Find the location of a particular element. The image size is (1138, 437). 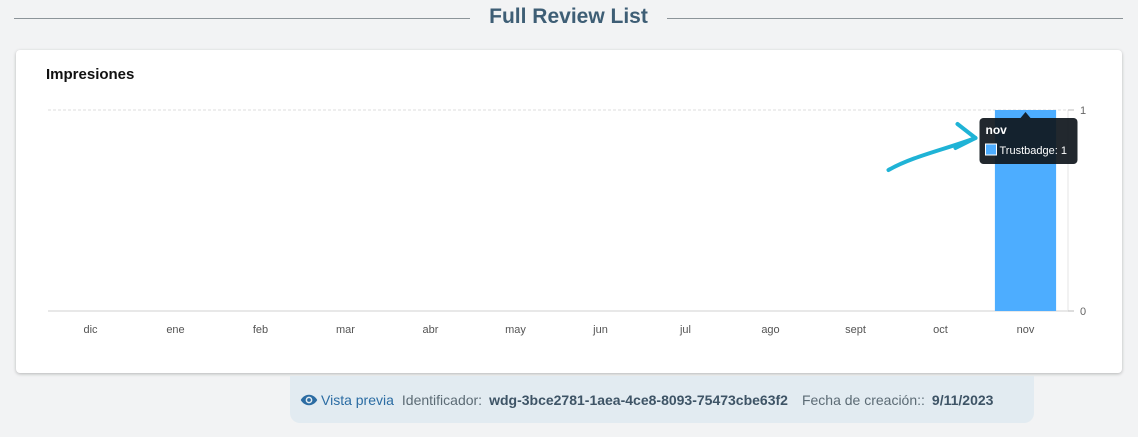

eye-icon is located at coordinates (309, 400).